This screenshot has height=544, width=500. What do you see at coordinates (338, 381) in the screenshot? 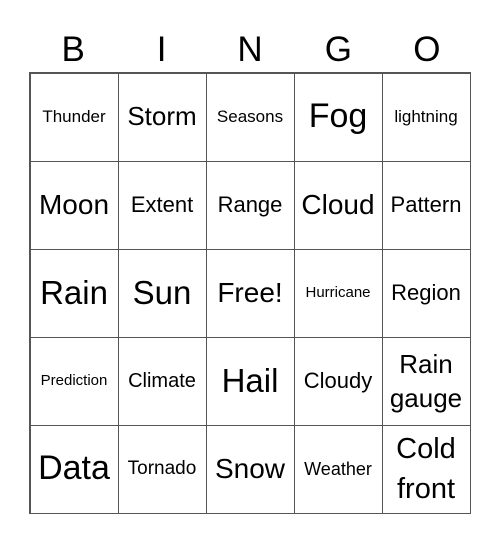
I see `bingo-cell: Cloudy` at bounding box center [338, 381].